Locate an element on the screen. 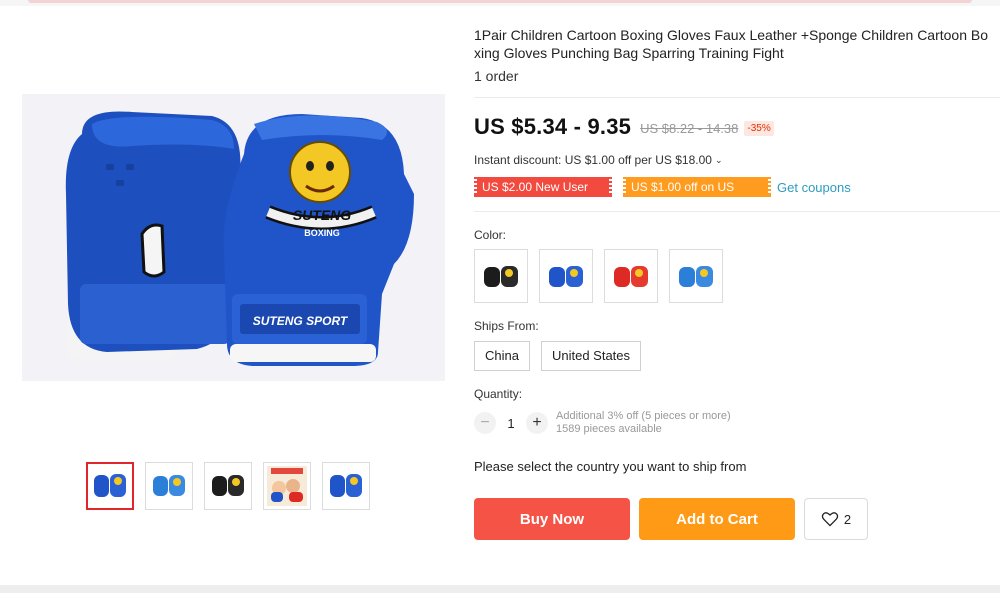  ship-from-china: China is located at coordinates (502, 356).